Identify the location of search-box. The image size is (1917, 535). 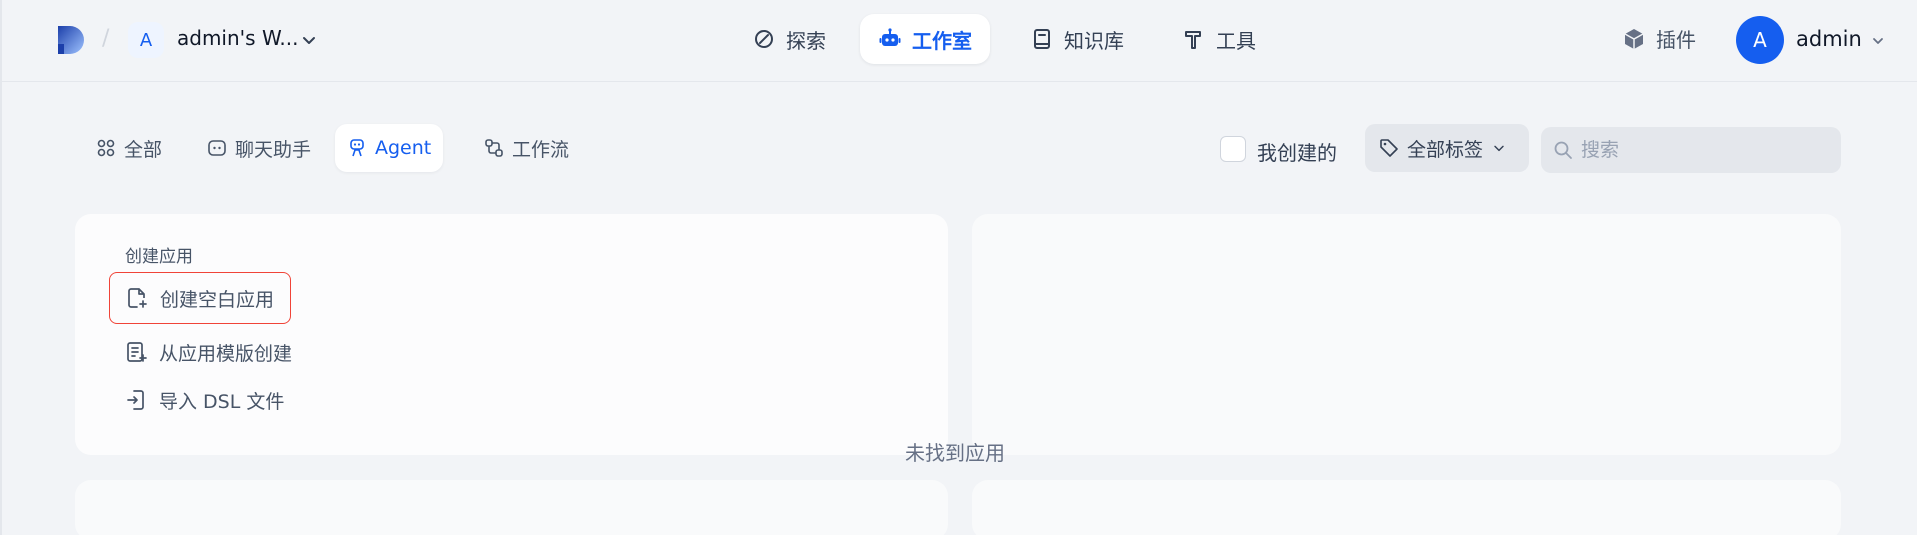
(1691, 150).